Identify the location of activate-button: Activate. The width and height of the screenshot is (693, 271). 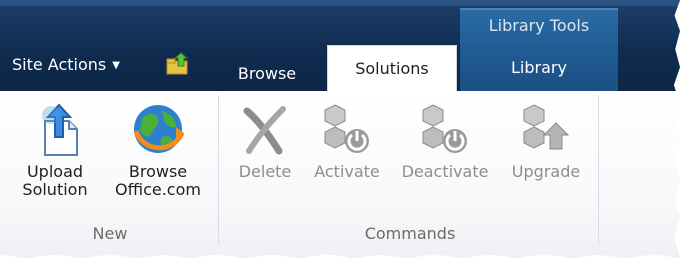
(347, 141).